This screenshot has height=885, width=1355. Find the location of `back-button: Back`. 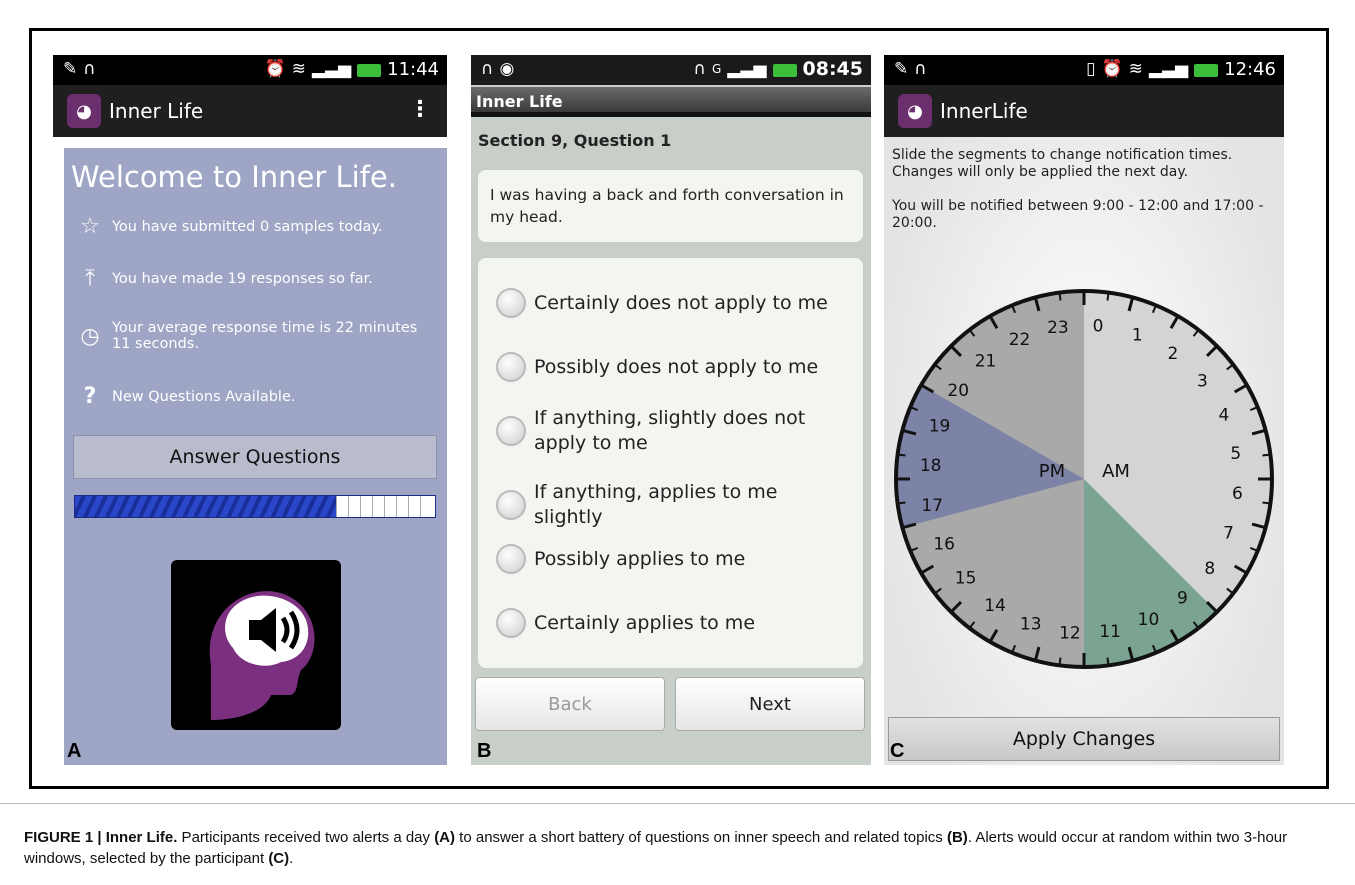

back-button: Back is located at coordinates (570, 704).